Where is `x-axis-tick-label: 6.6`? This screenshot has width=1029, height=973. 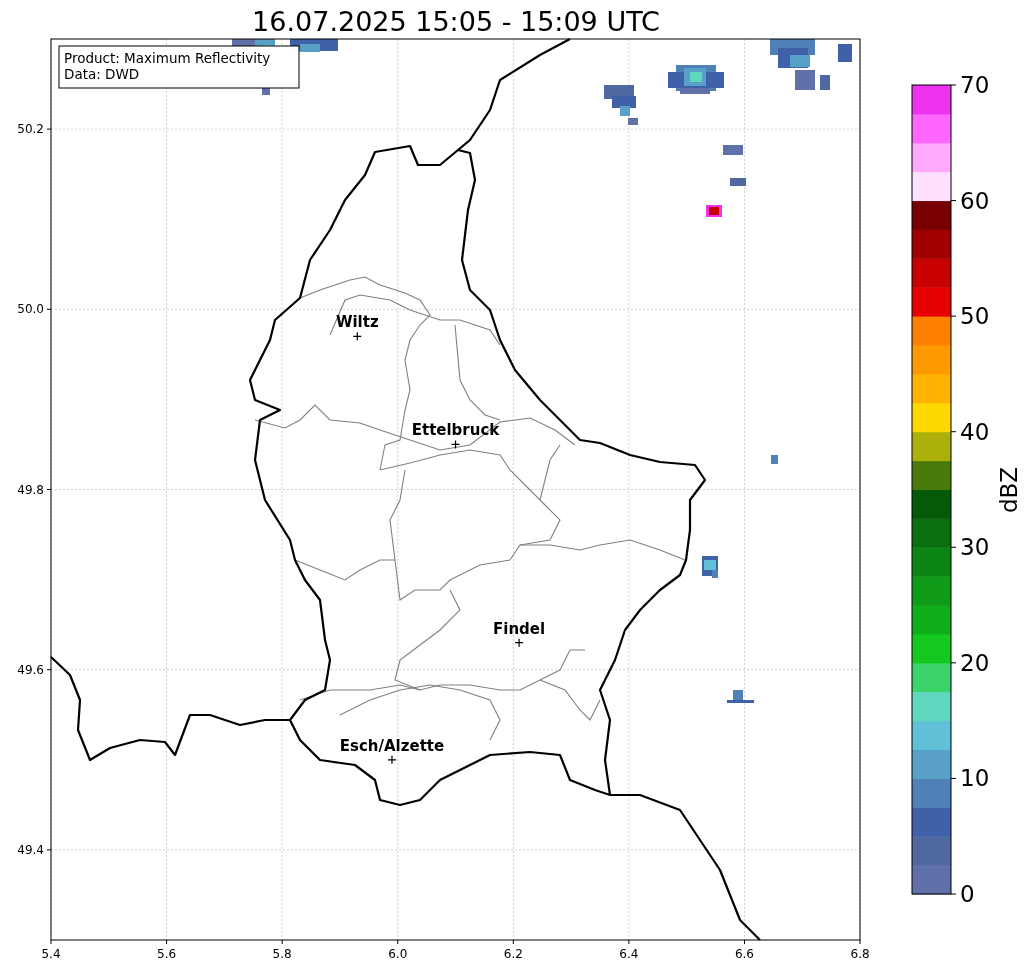 x-axis-tick-label: 6.6 is located at coordinates (744, 954).